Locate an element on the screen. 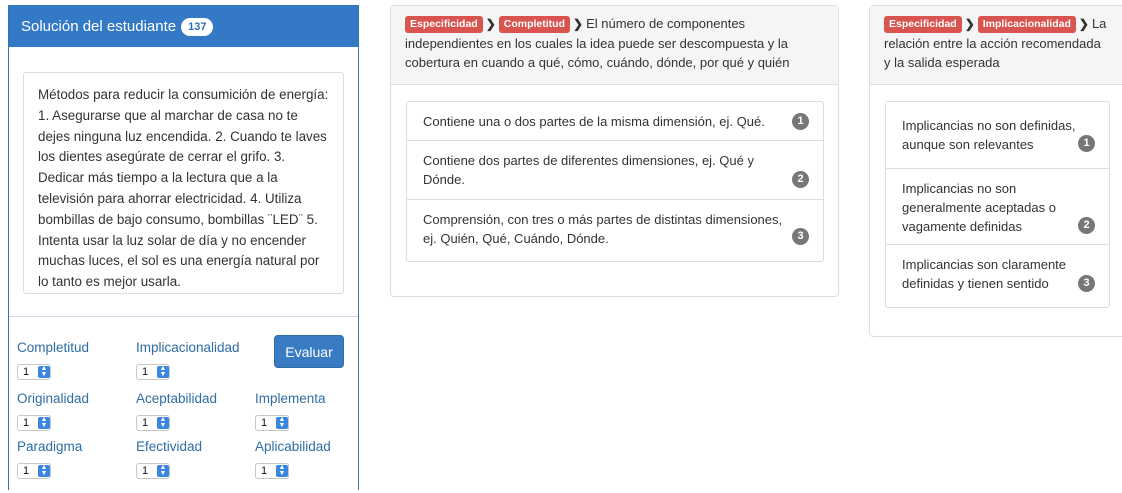 Image resolution: width=1122 pixels, height=493 pixels. rating-implicacionalidad: Implicacionalidad 1 ▲ ▼ is located at coordinates (188, 360).